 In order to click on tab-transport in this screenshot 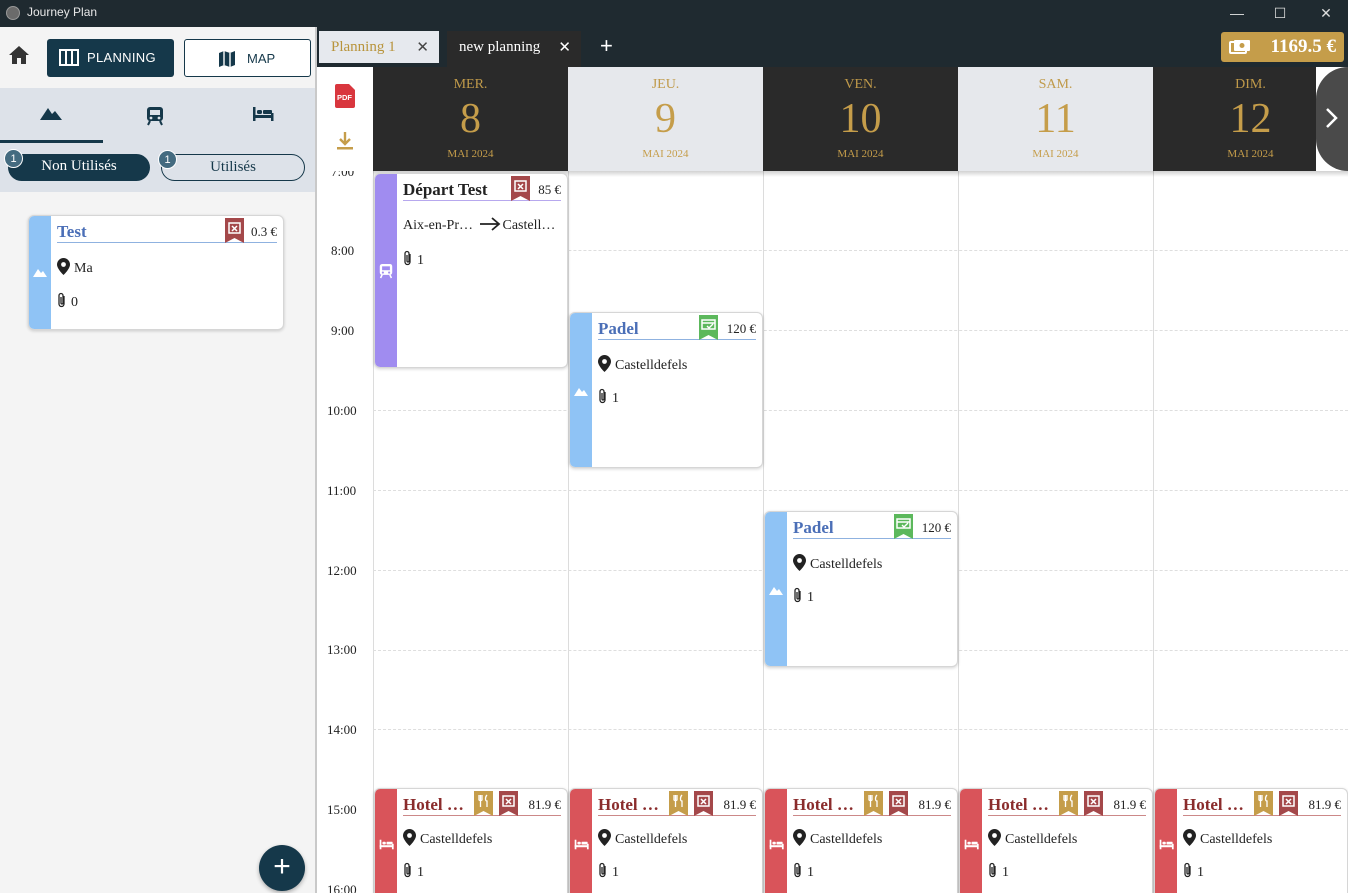, I will do `click(157, 115)`.